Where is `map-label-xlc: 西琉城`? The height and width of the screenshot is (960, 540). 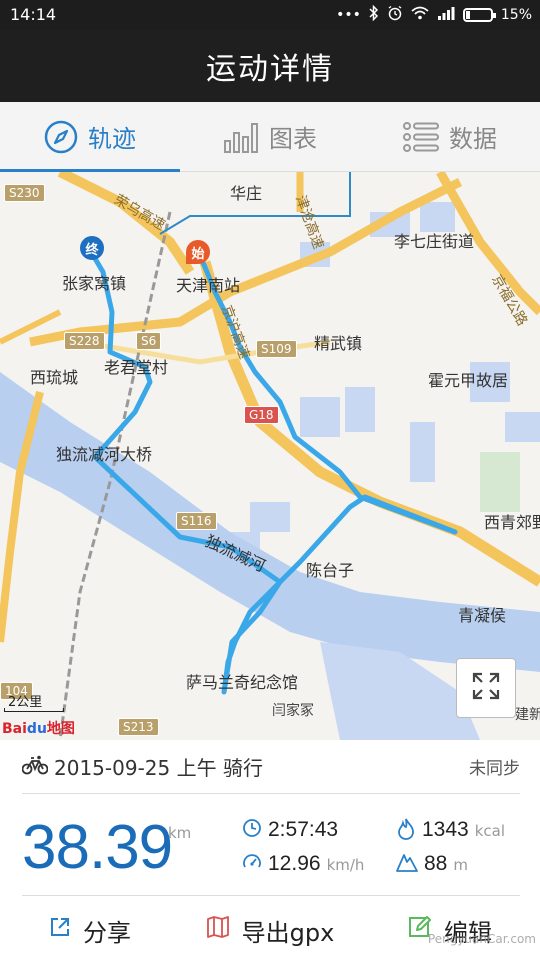 map-label-xlc: 西琉城 is located at coordinates (54, 377).